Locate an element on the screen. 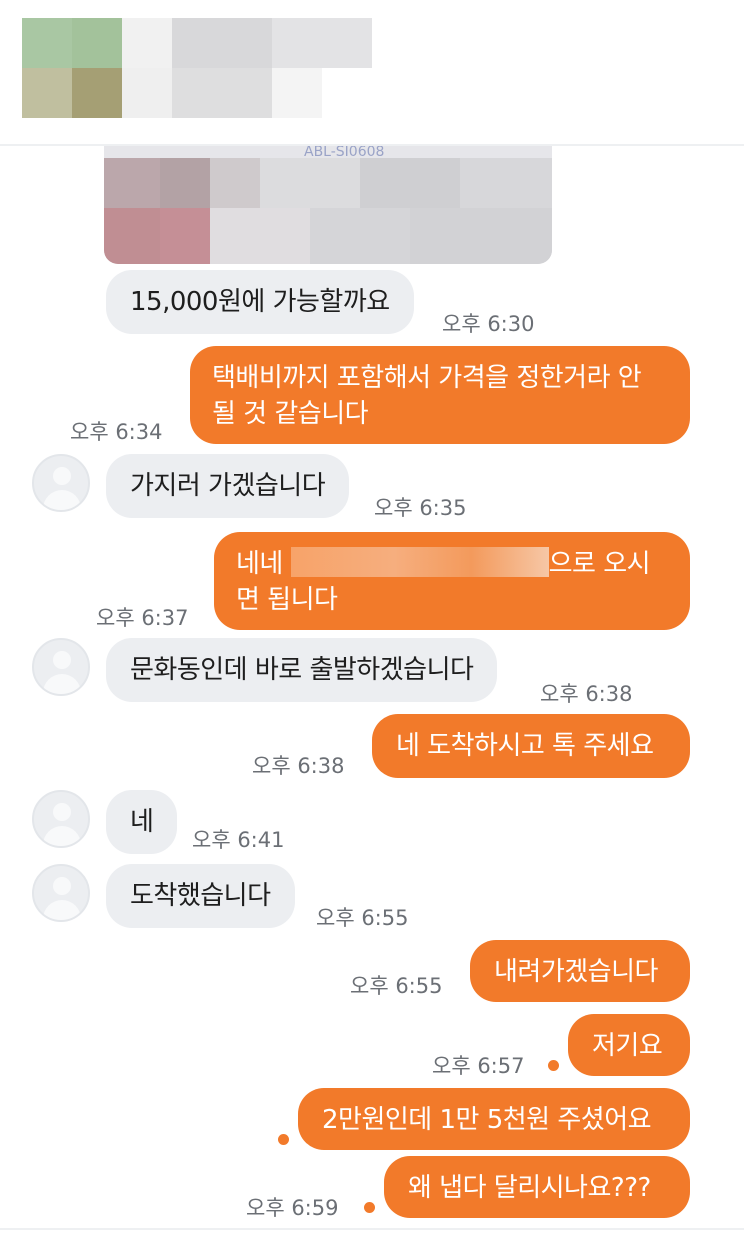 This screenshot has height=1236, width=744. message-line: 택배비까지 포함해서 가격을 정한거라 안 is located at coordinates (427, 378).